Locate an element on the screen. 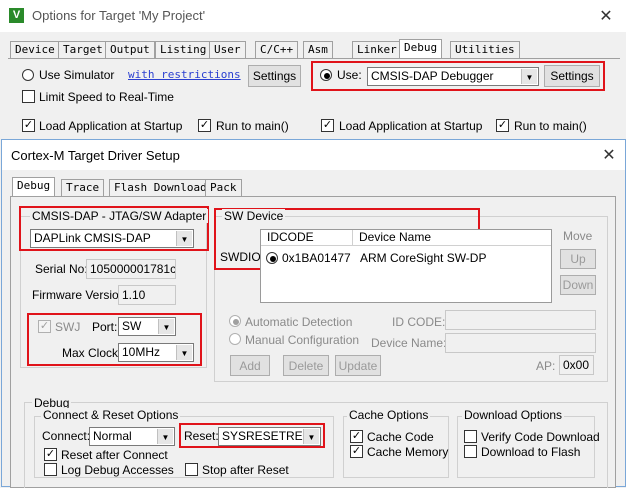 Image resolution: width=626 pixels, height=488 pixels. idcode-column-header: IDCODE is located at coordinates (307, 238).